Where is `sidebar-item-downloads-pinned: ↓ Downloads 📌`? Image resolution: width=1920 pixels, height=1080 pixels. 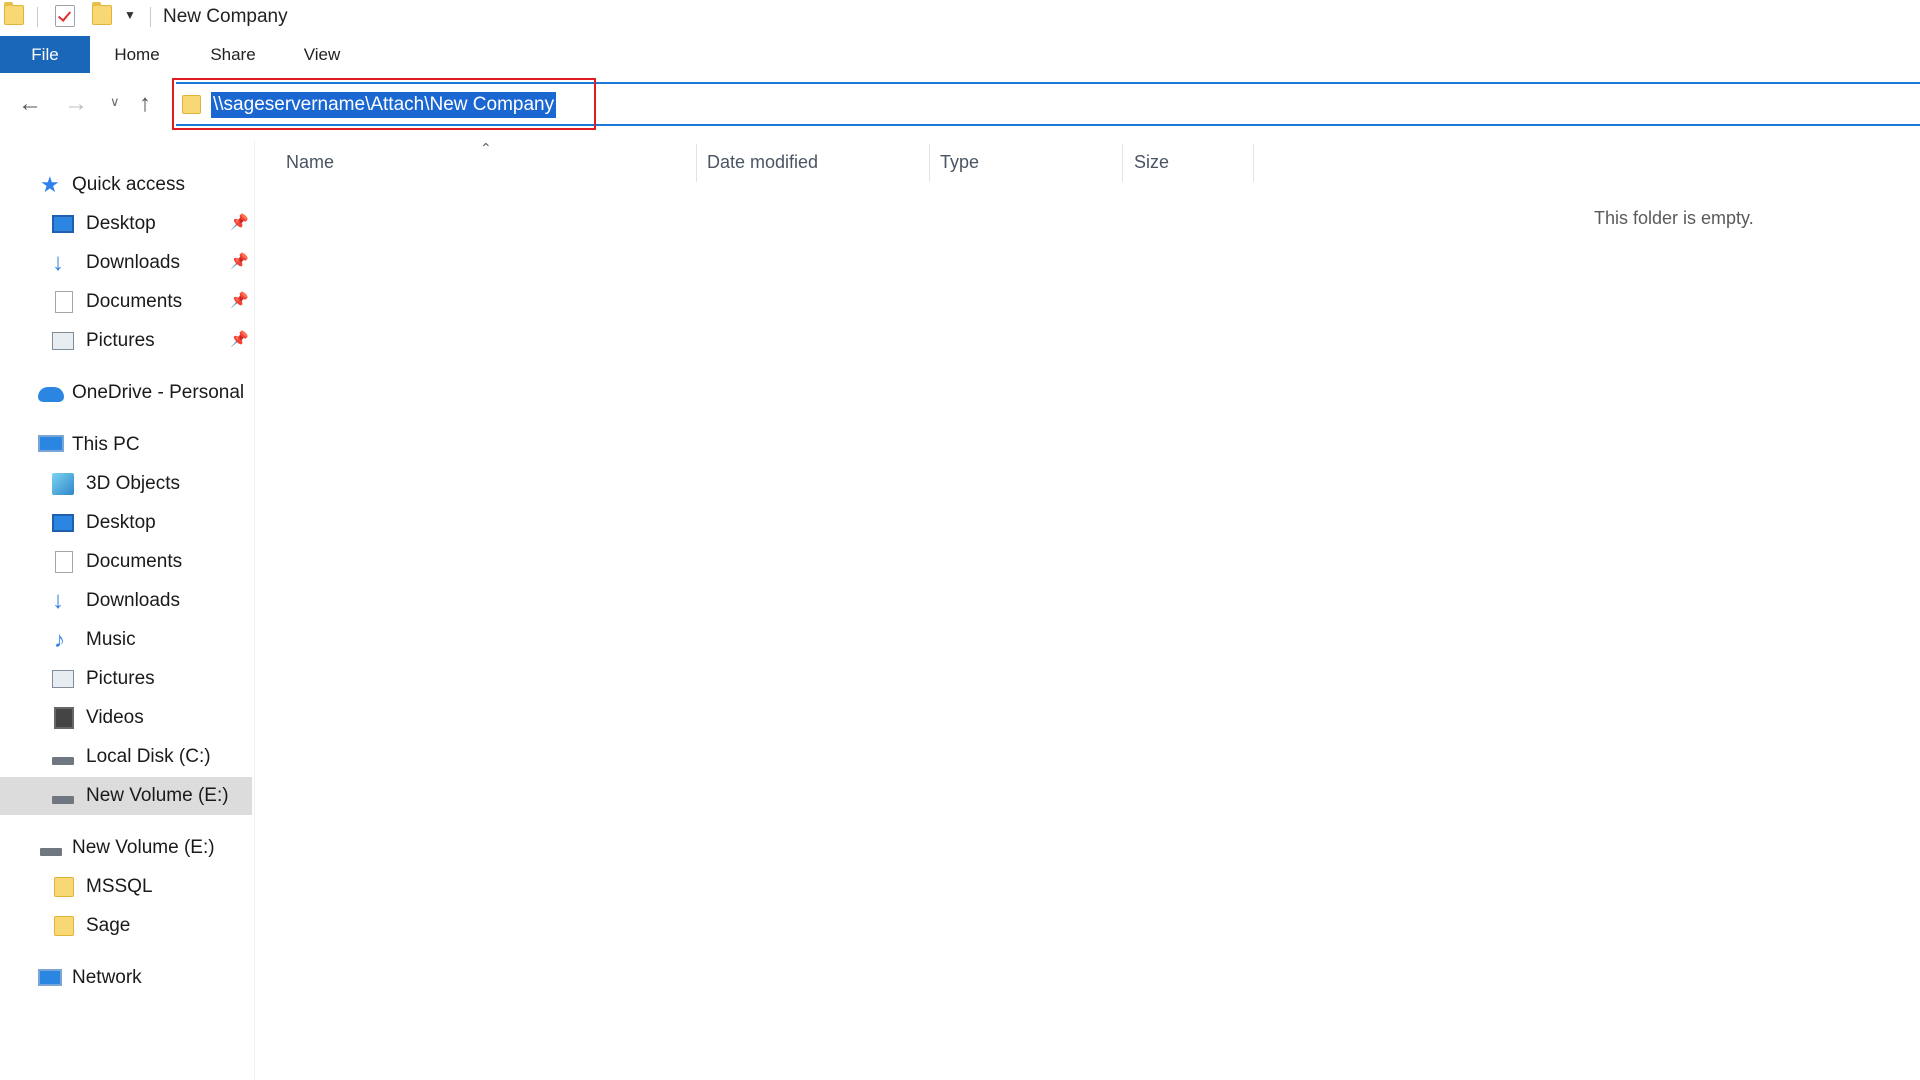 sidebar-item-downloads-pinned: ↓ Downloads 📌 is located at coordinates (126, 263).